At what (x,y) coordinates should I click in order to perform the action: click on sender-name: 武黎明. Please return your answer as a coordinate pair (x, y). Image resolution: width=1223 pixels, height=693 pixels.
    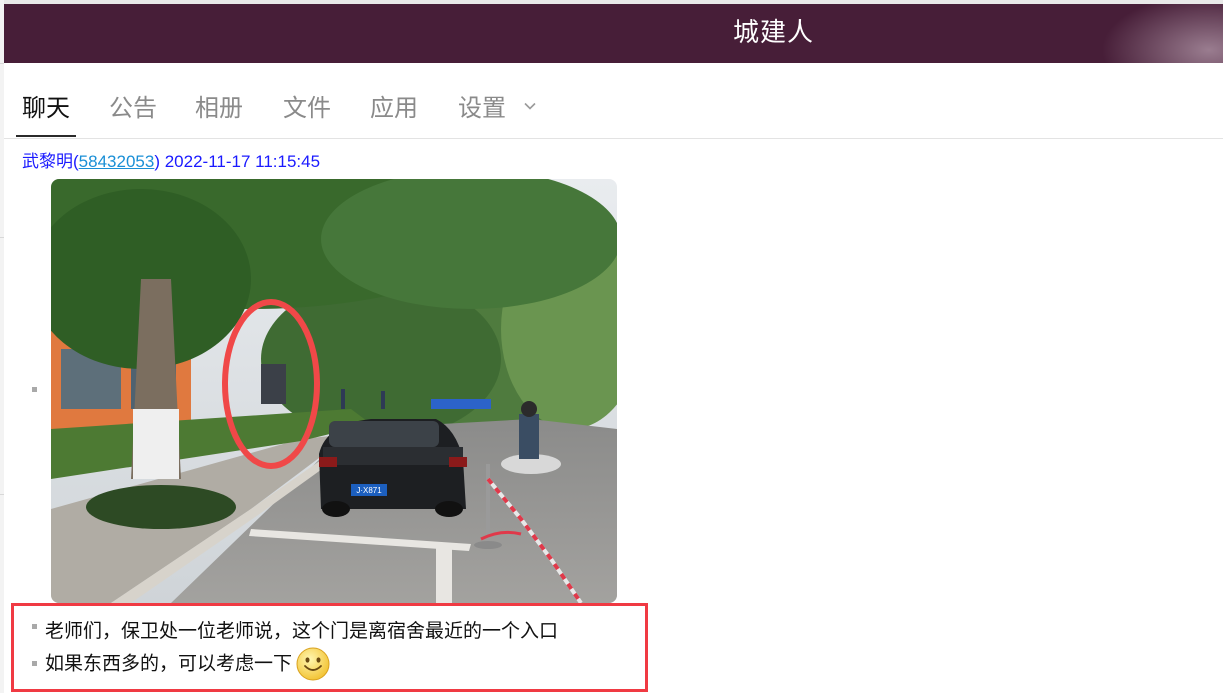
    Looking at the image, I should click on (47, 161).